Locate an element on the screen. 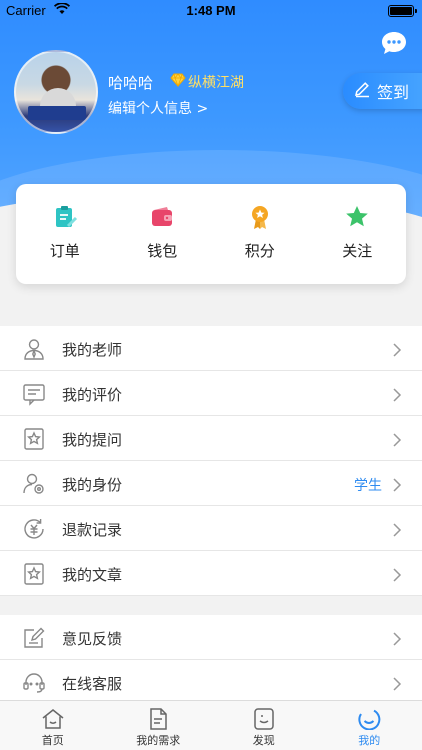 The width and height of the screenshot is (422, 750). review-icon is located at coordinates (34, 394).